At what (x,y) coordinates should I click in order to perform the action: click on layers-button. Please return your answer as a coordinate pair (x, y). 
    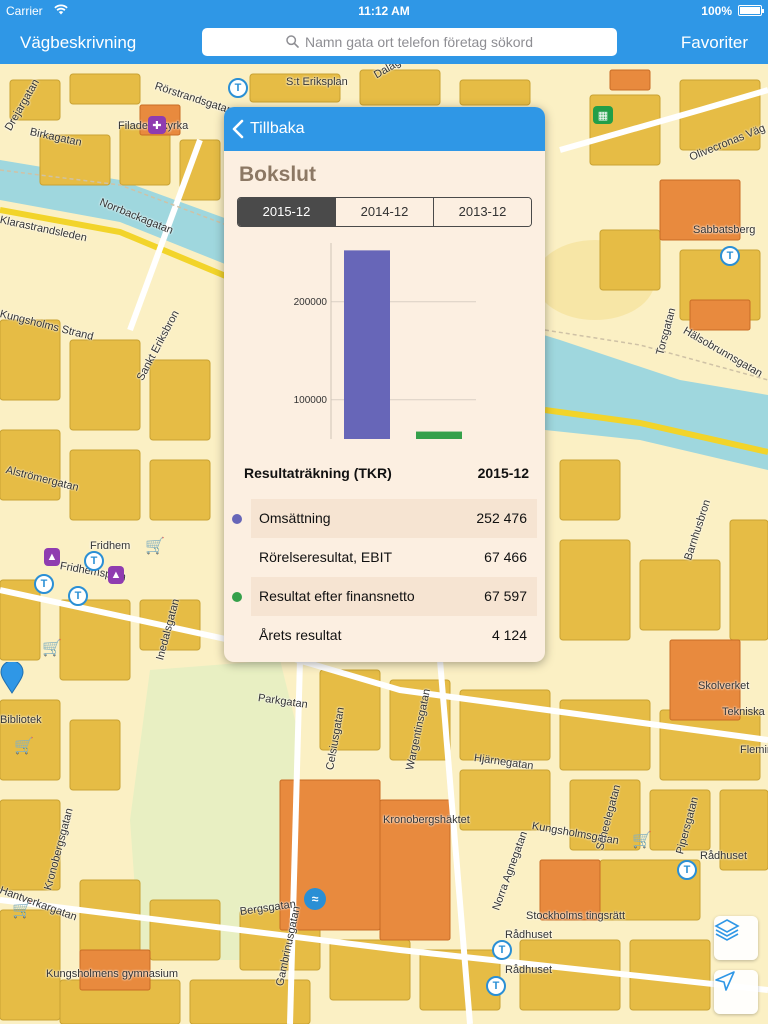
    Looking at the image, I should click on (736, 938).